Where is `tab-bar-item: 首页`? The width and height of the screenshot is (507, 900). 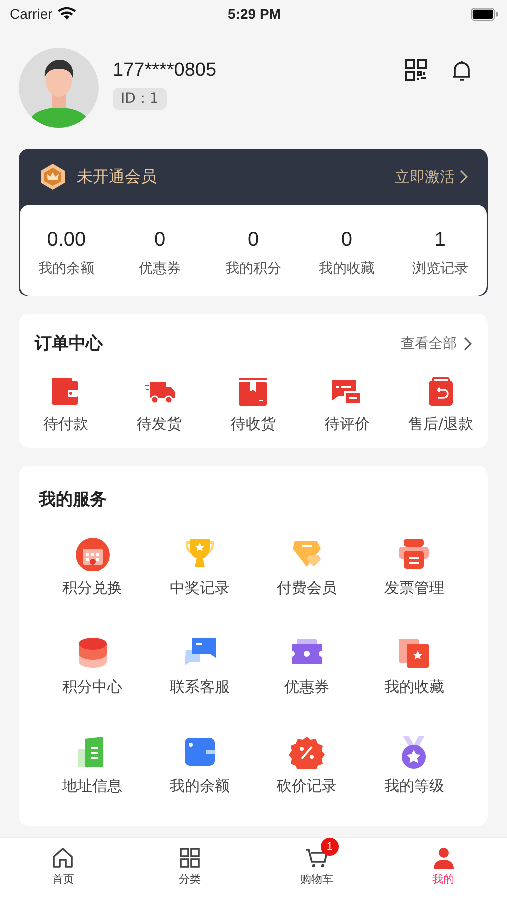 tab-bar-item: 首页 is located at coordinates (63, 869).